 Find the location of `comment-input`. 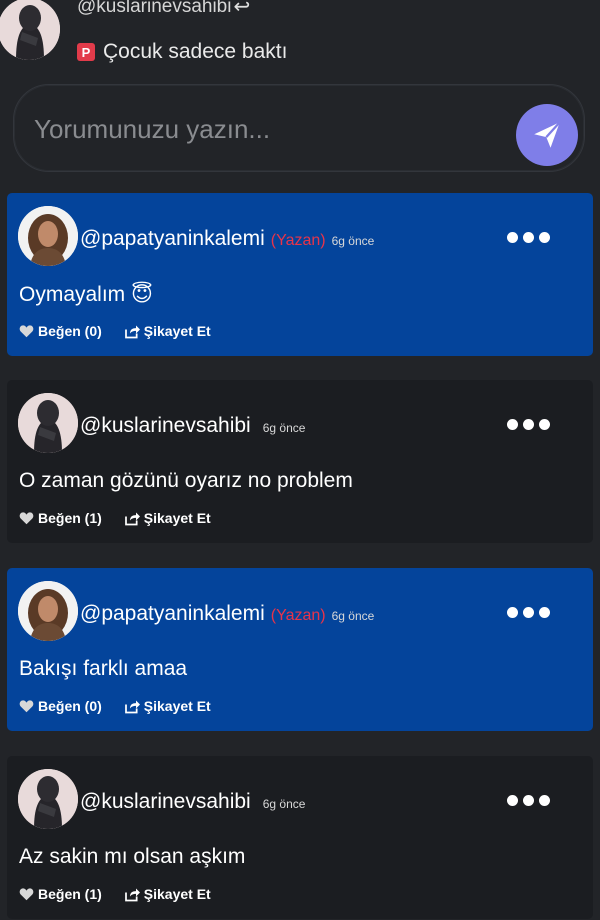

comment-input is located at coordinates (269, 129).